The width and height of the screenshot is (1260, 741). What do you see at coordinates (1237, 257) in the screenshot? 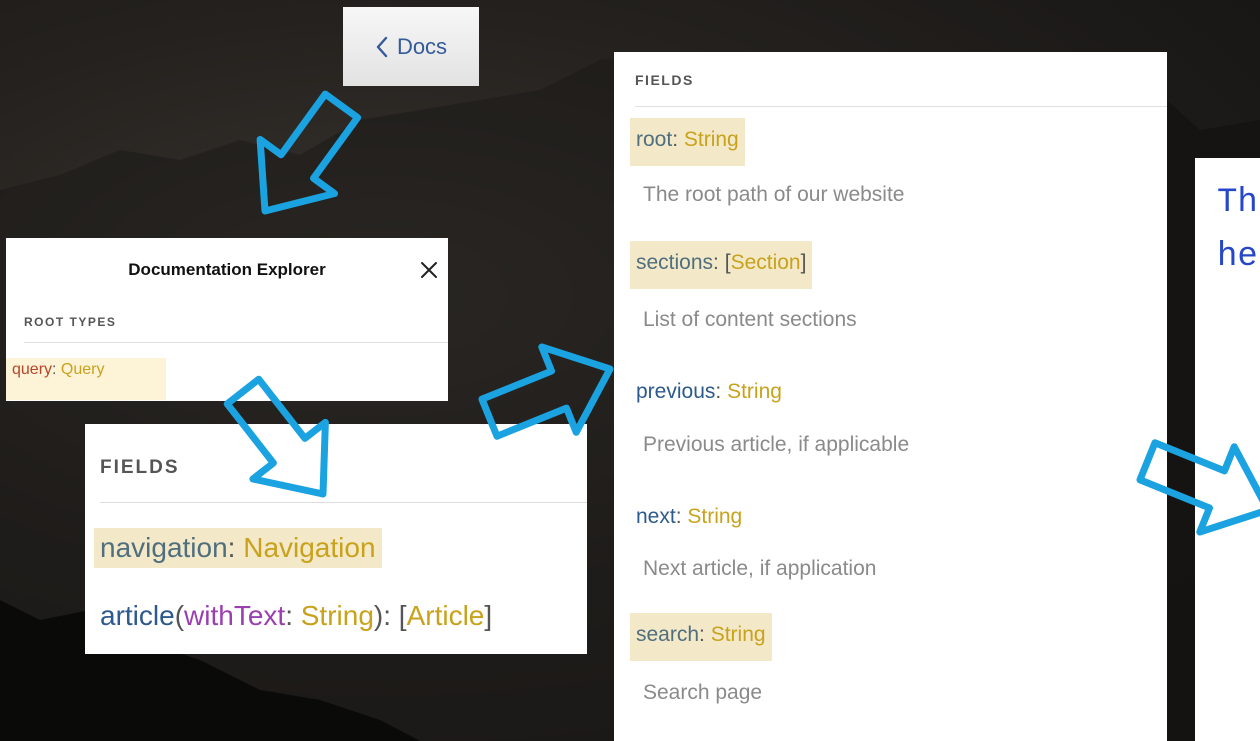
I see `article-text-line: he` at bounding box center [1237, 257].